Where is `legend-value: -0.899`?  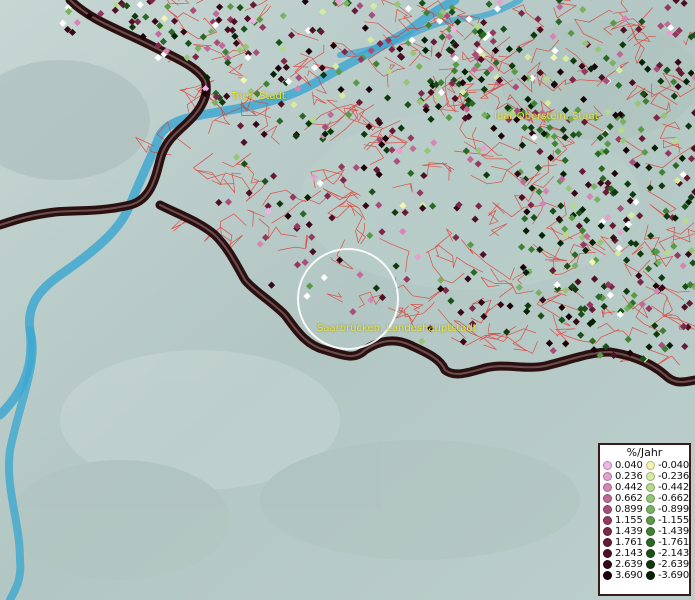 legend-value: -0.899 is located at coordinates (673, 509).